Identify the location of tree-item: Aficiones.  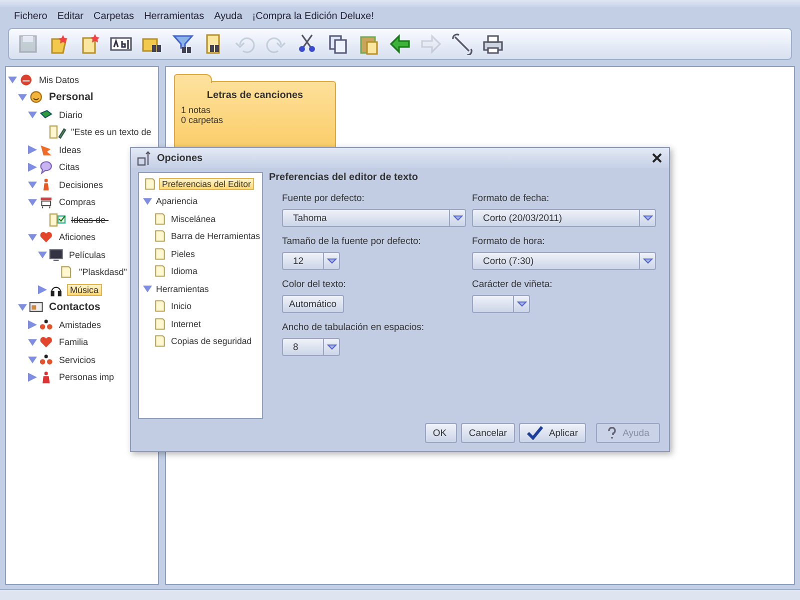
(77, 237).